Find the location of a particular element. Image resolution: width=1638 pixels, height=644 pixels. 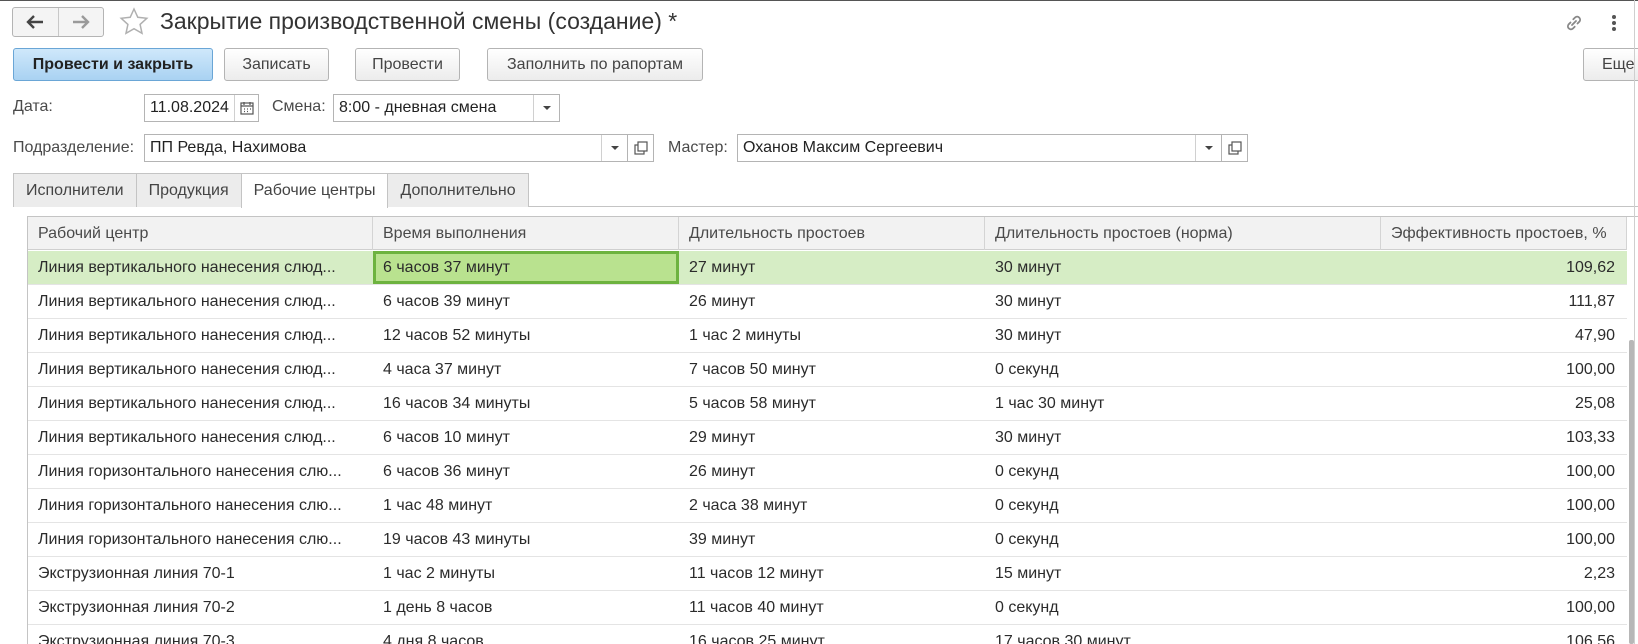

column-header: Длительность простоев (норма) is located at coordinates (1183, 233).